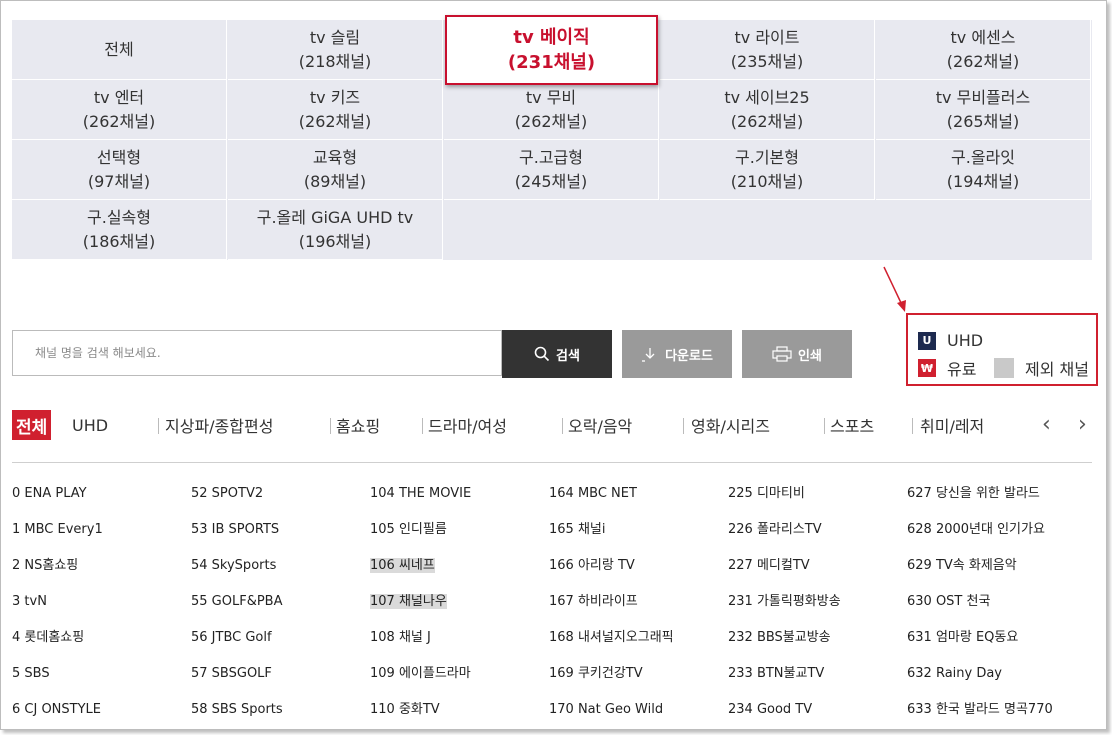  I want to click on channel-name: 104 THE MOVIE, so click(421, 493).